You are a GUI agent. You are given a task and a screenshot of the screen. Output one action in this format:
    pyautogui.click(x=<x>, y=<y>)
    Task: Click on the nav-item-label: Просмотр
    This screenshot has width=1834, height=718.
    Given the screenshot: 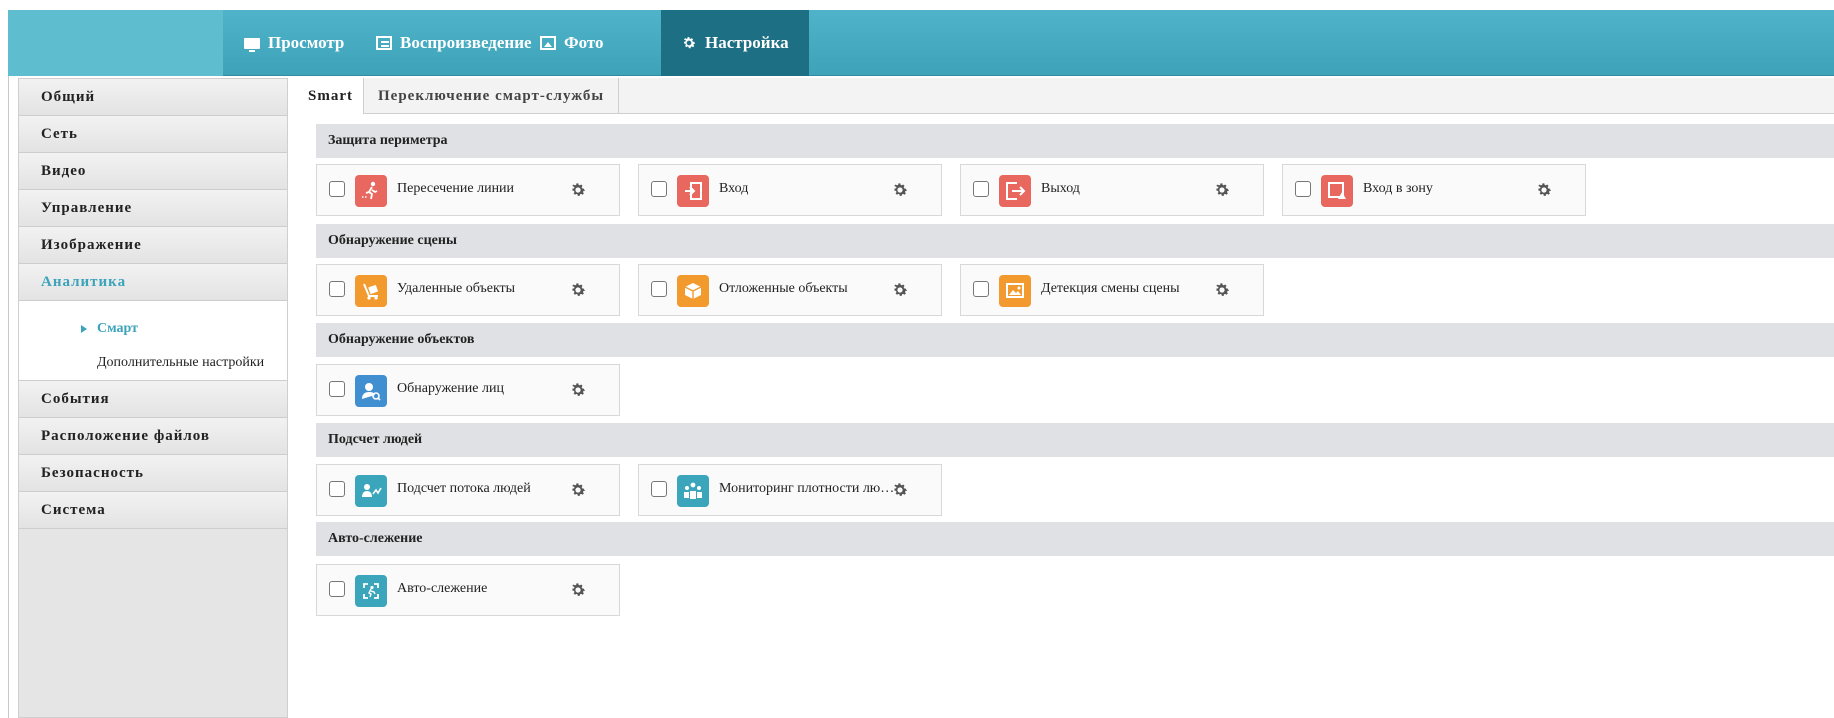 What is the action you would take?
    pyautogui.click(x=306, y=42)
    